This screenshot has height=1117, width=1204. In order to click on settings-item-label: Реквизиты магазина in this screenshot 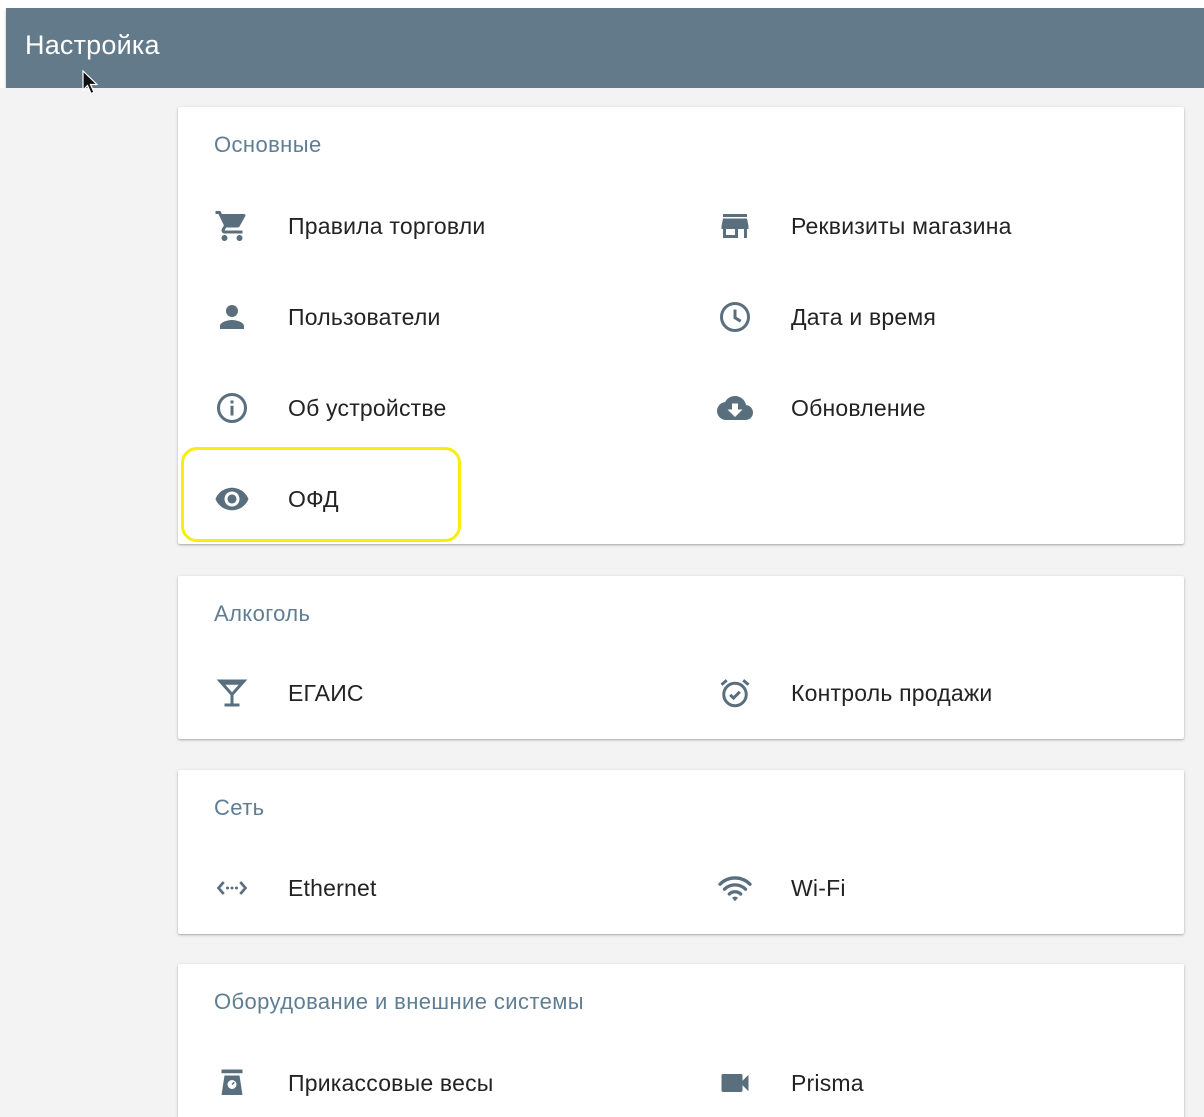, I will do `click(901, 226)`.